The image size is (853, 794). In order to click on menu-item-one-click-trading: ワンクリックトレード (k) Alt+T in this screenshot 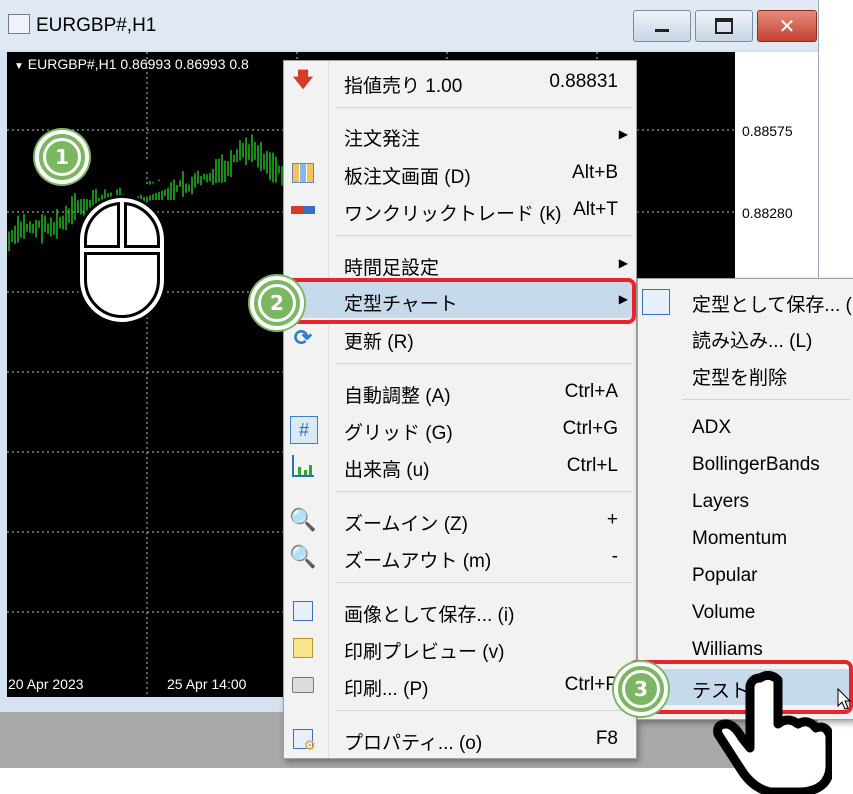, I will do `click(460, 210)`.